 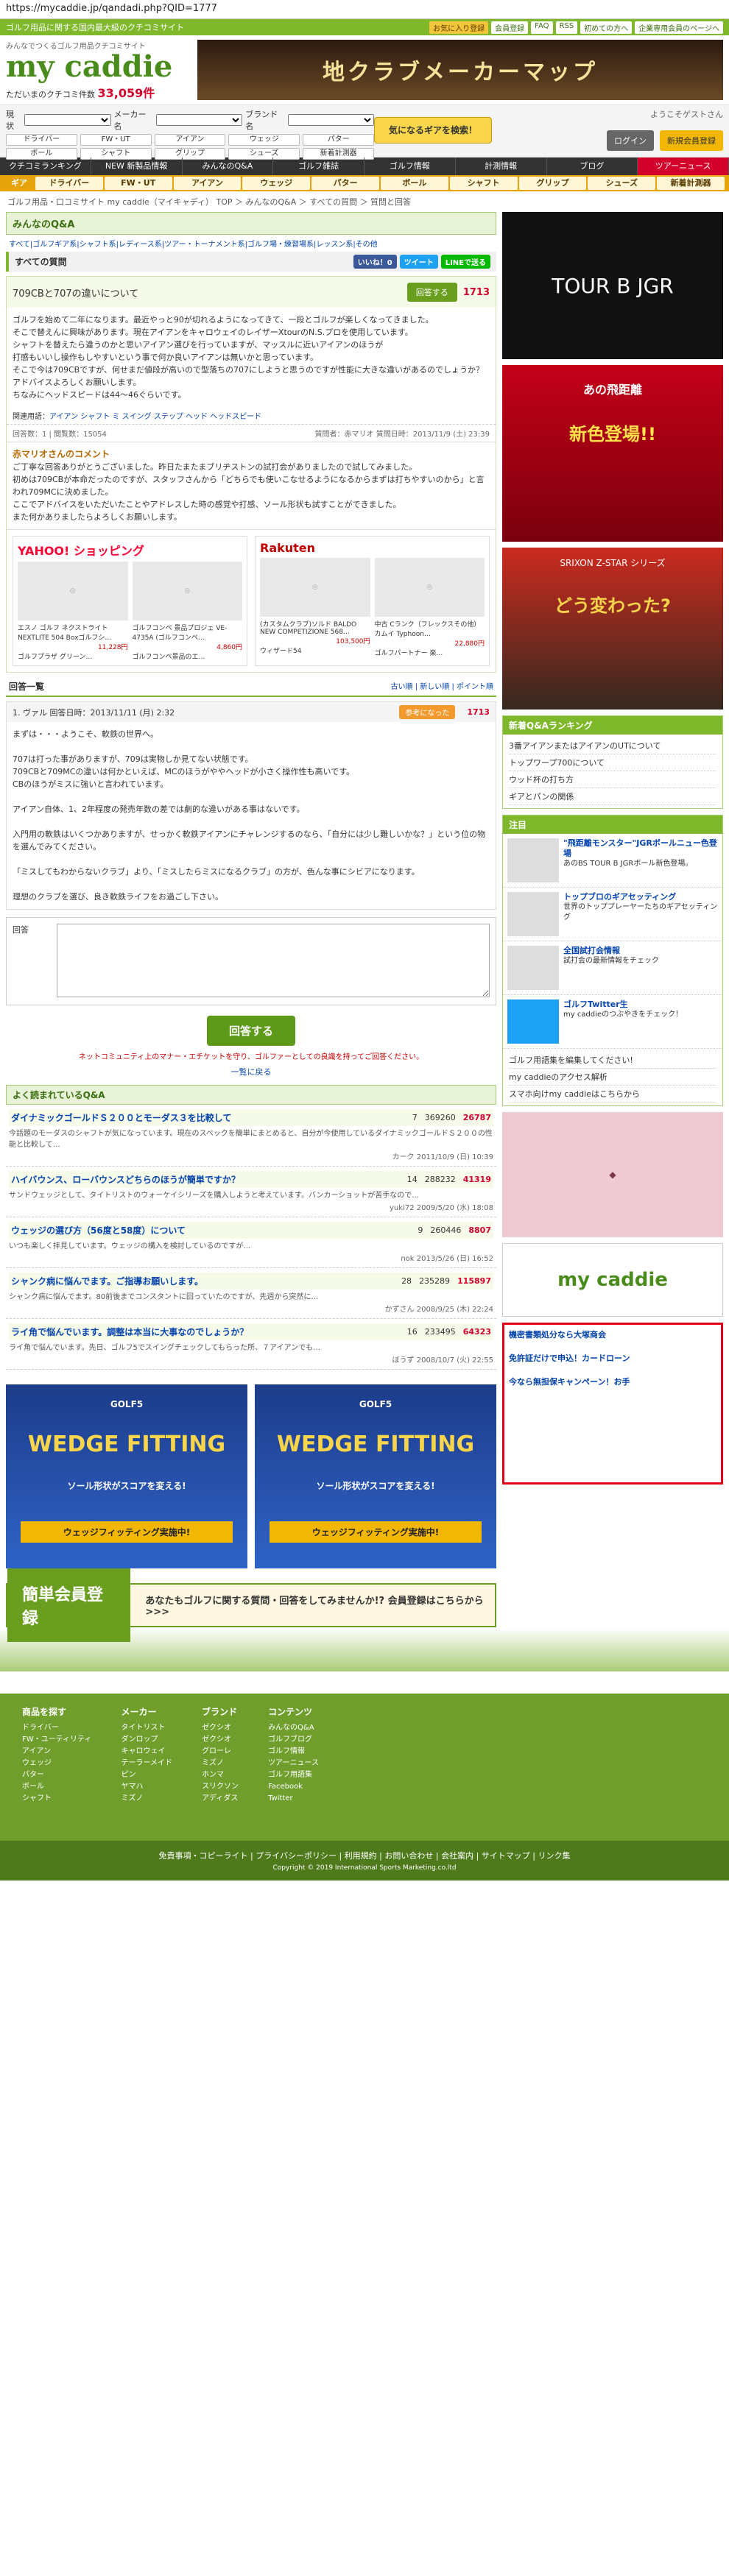 What do you see at coordinates (606, 27) in the screenshot?
I see `beginner-link: 初めての方へ` at bounding box center [606, 27].